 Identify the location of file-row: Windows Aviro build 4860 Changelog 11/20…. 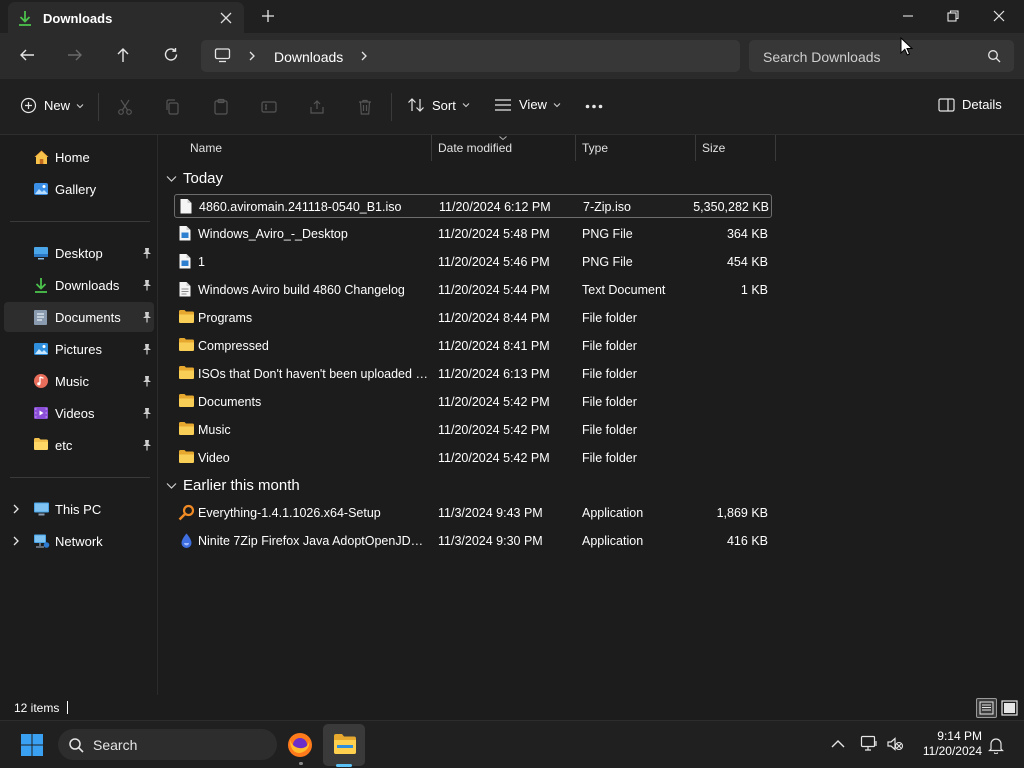
(473, 290).